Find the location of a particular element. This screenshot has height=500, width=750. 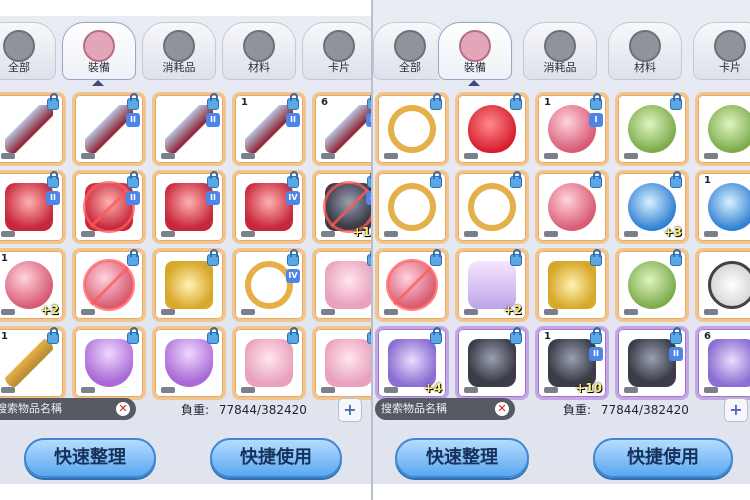

inventory-slot: 1 +2 is located at coordinates (33, 285).